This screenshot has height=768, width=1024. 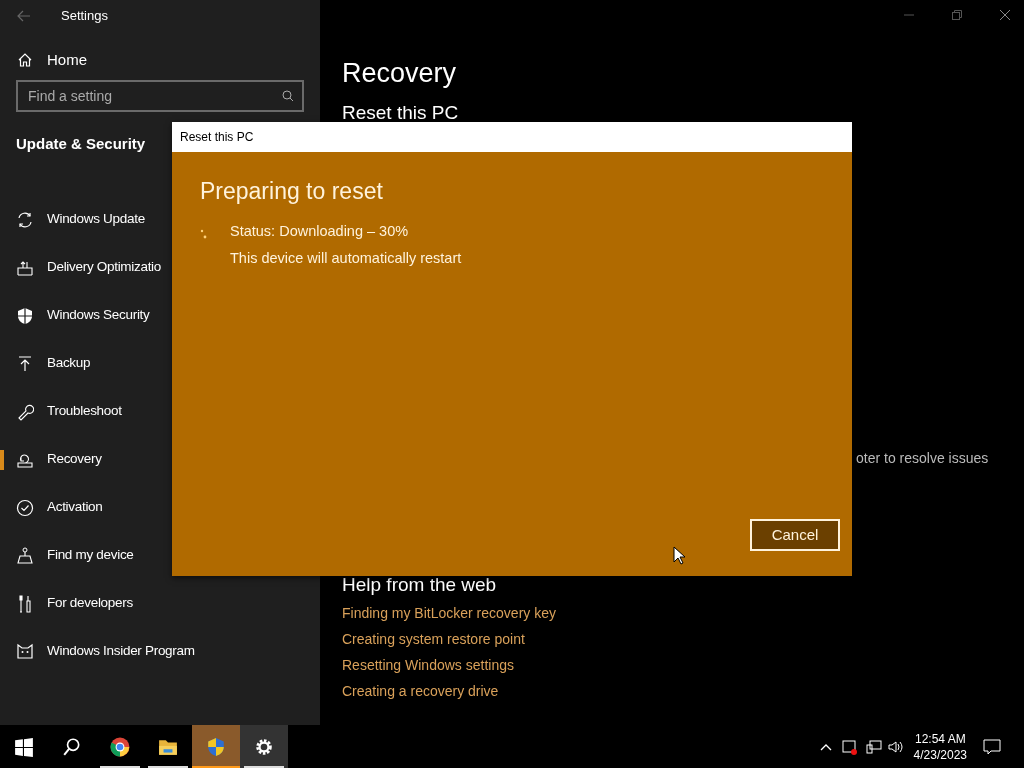 I want to click on help-link: Resetting Windows settings, so click(x=428, y=665).